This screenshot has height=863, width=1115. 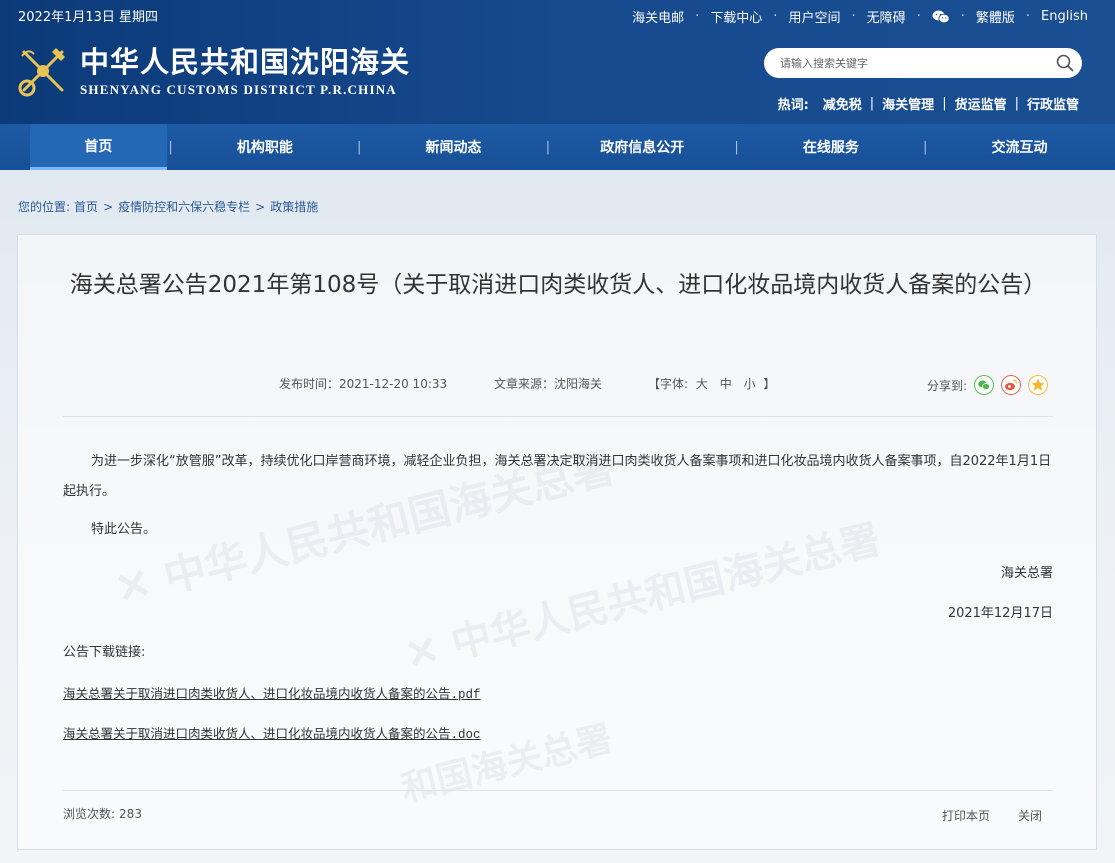 What do you see at coordinates (89, 814) in the screenshot?
I see `view-count-label: 浏览次数:` at bounding box center [89, 814].